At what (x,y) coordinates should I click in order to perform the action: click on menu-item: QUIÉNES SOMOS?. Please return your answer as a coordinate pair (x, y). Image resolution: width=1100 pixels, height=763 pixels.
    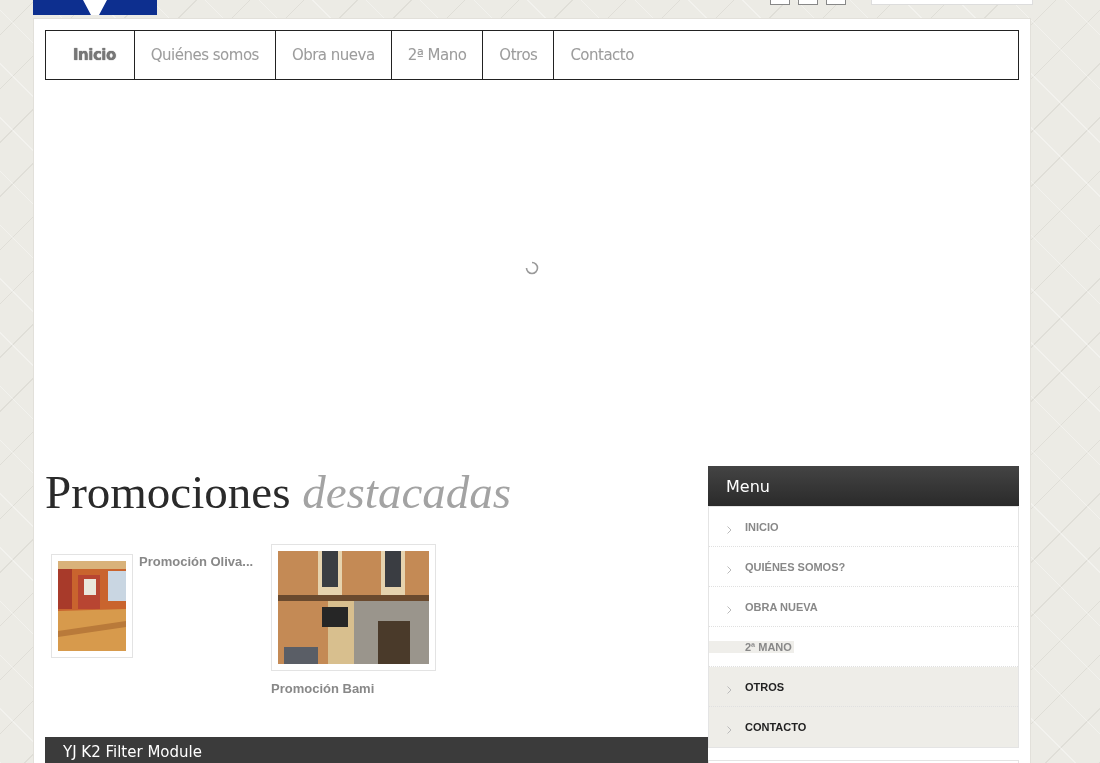
    Looking at the image, I should click on (863, 567).